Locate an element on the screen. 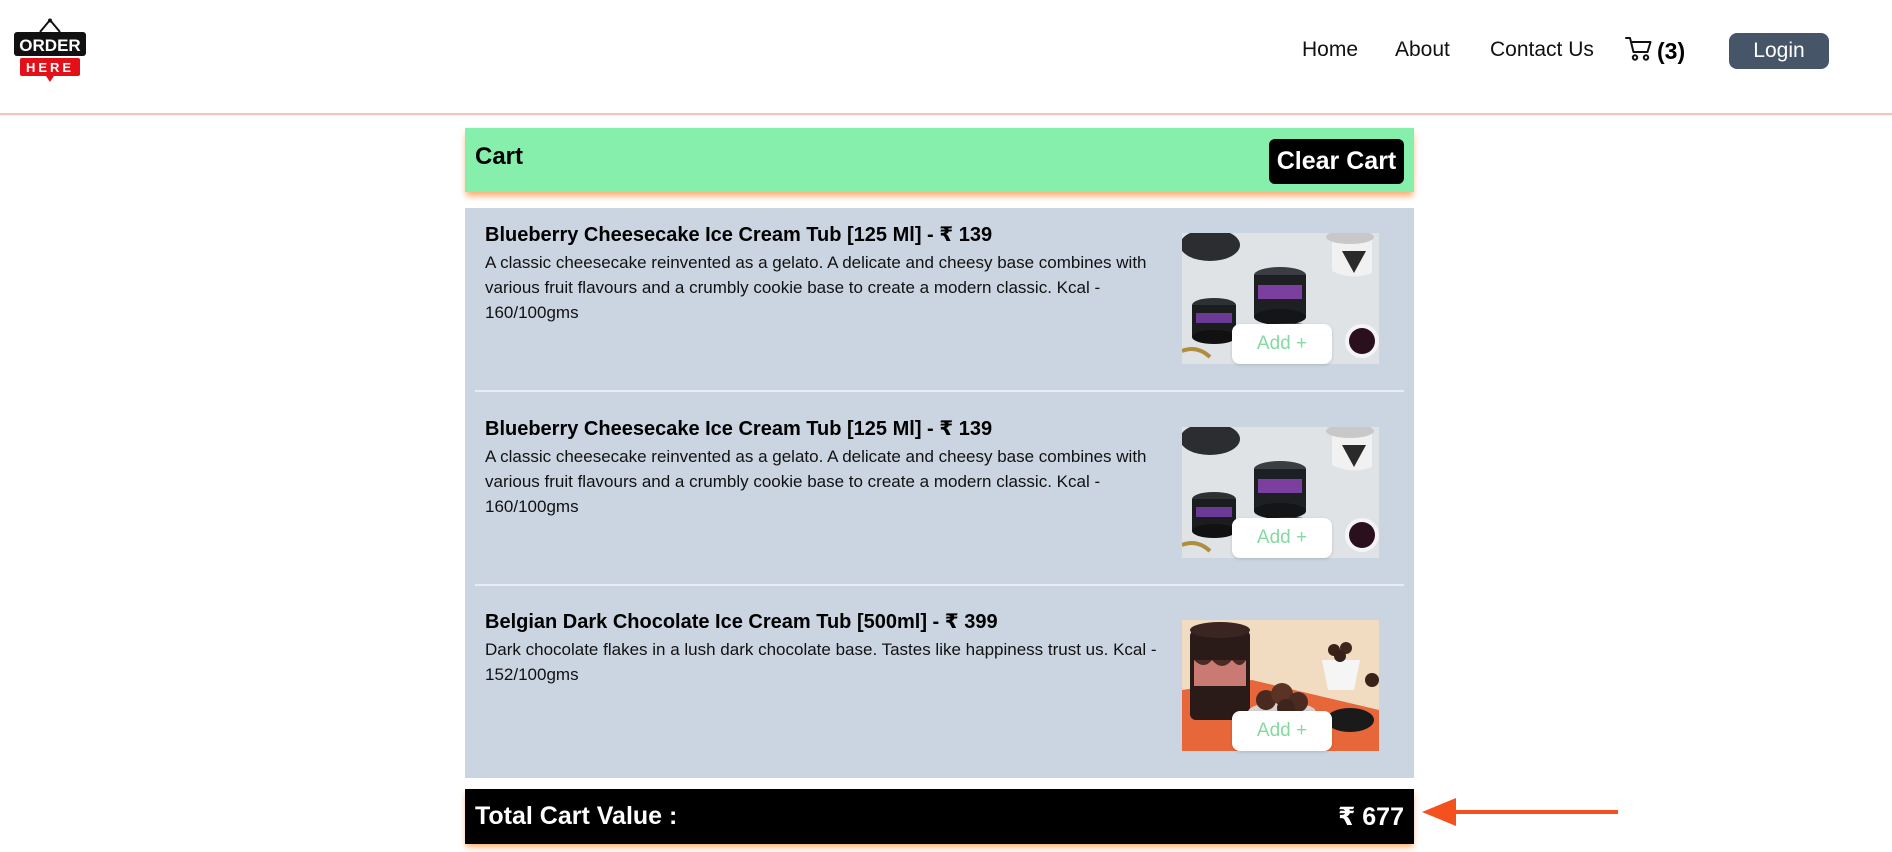  nav-contact-link: Contact Us is located at coordinates (1542, 50).